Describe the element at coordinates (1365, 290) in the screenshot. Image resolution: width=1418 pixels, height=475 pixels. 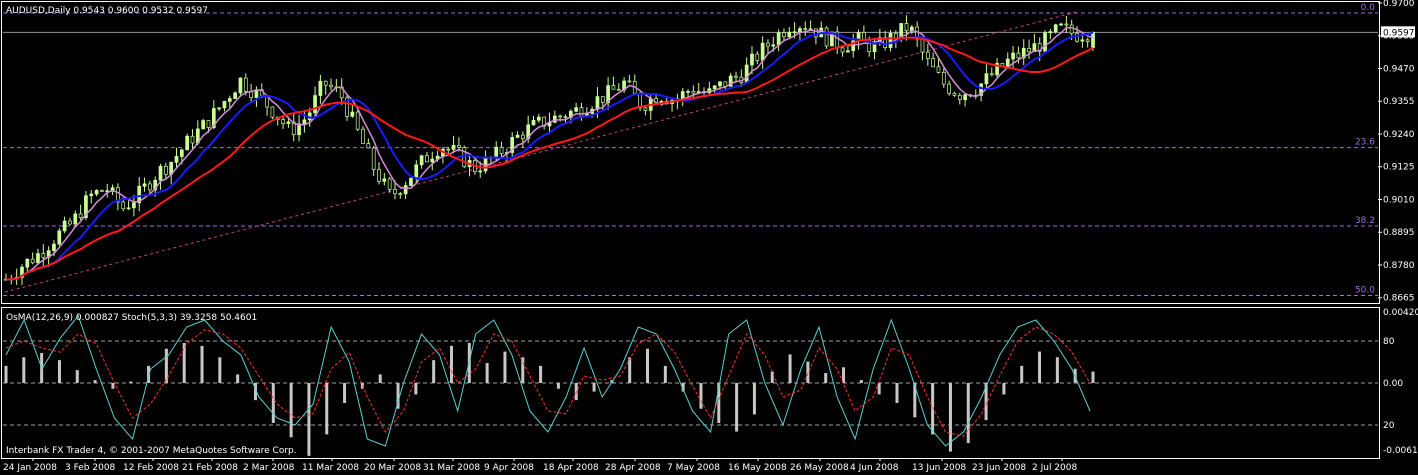
I see `fib-label-3: 50.0` at that location.